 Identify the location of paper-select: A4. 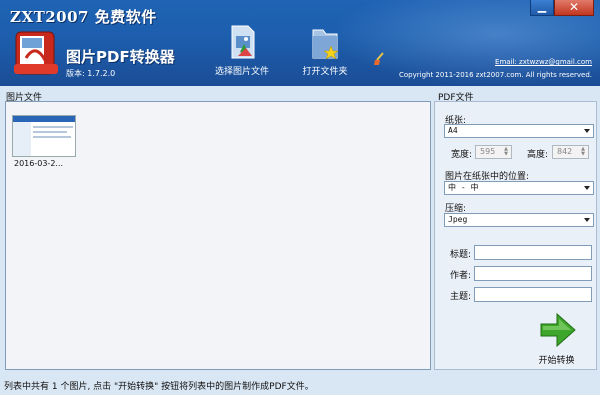
(519, 131).